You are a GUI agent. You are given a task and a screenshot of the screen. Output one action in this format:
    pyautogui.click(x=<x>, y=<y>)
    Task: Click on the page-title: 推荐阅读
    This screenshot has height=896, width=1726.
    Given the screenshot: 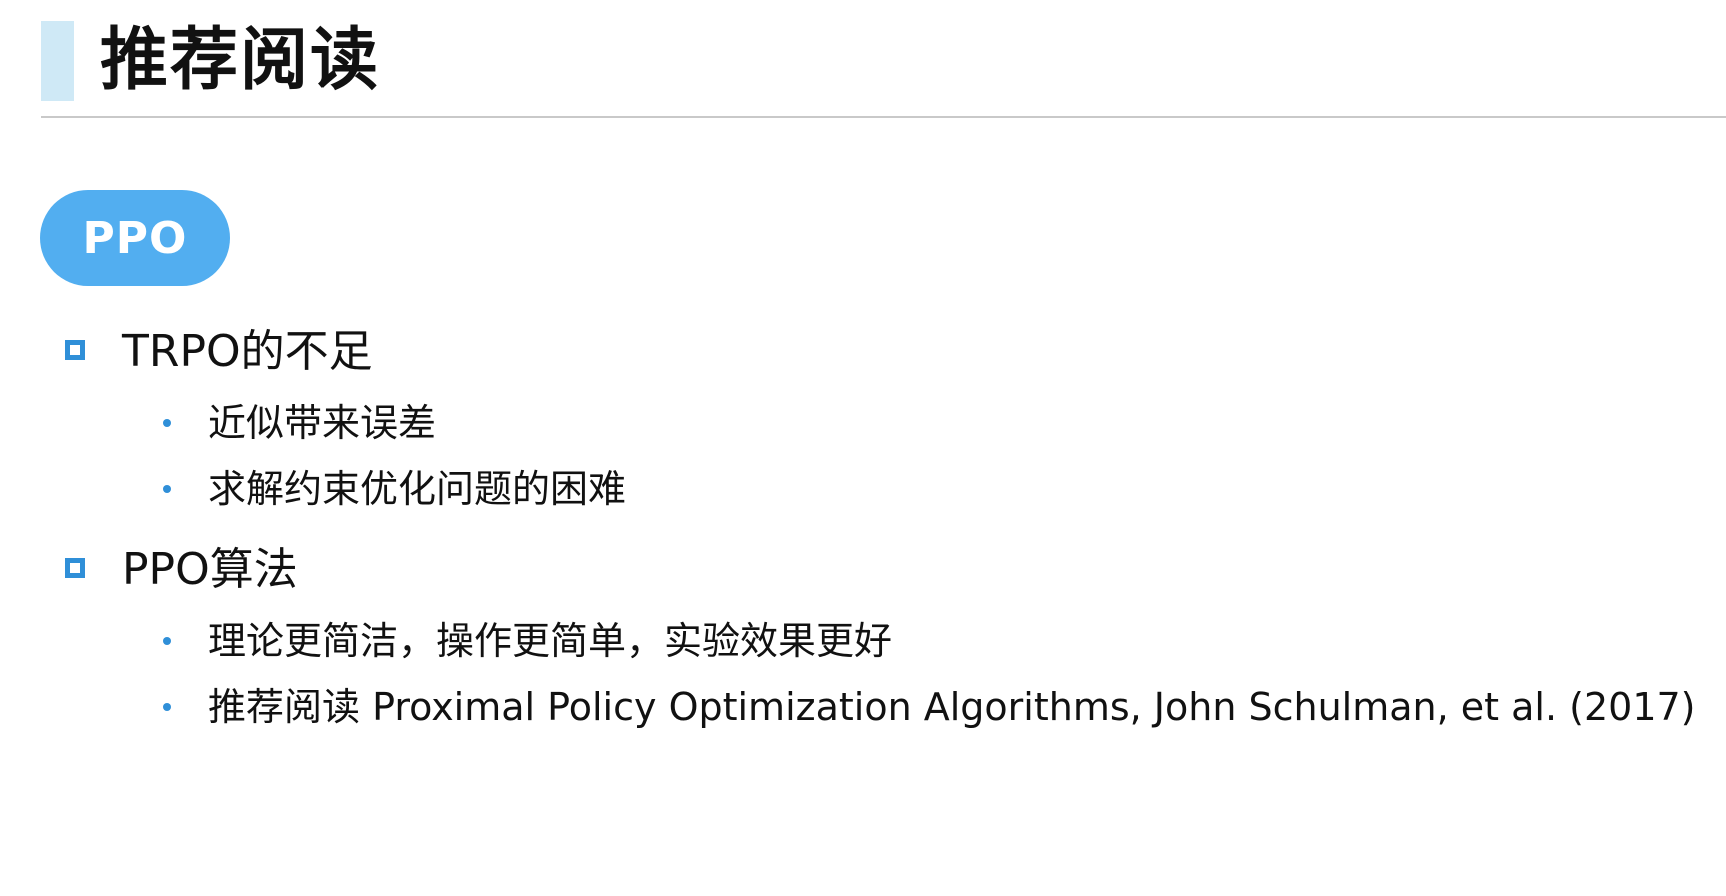 What is the action you would take?
    pyautogui.click(x=240, y=60)
    